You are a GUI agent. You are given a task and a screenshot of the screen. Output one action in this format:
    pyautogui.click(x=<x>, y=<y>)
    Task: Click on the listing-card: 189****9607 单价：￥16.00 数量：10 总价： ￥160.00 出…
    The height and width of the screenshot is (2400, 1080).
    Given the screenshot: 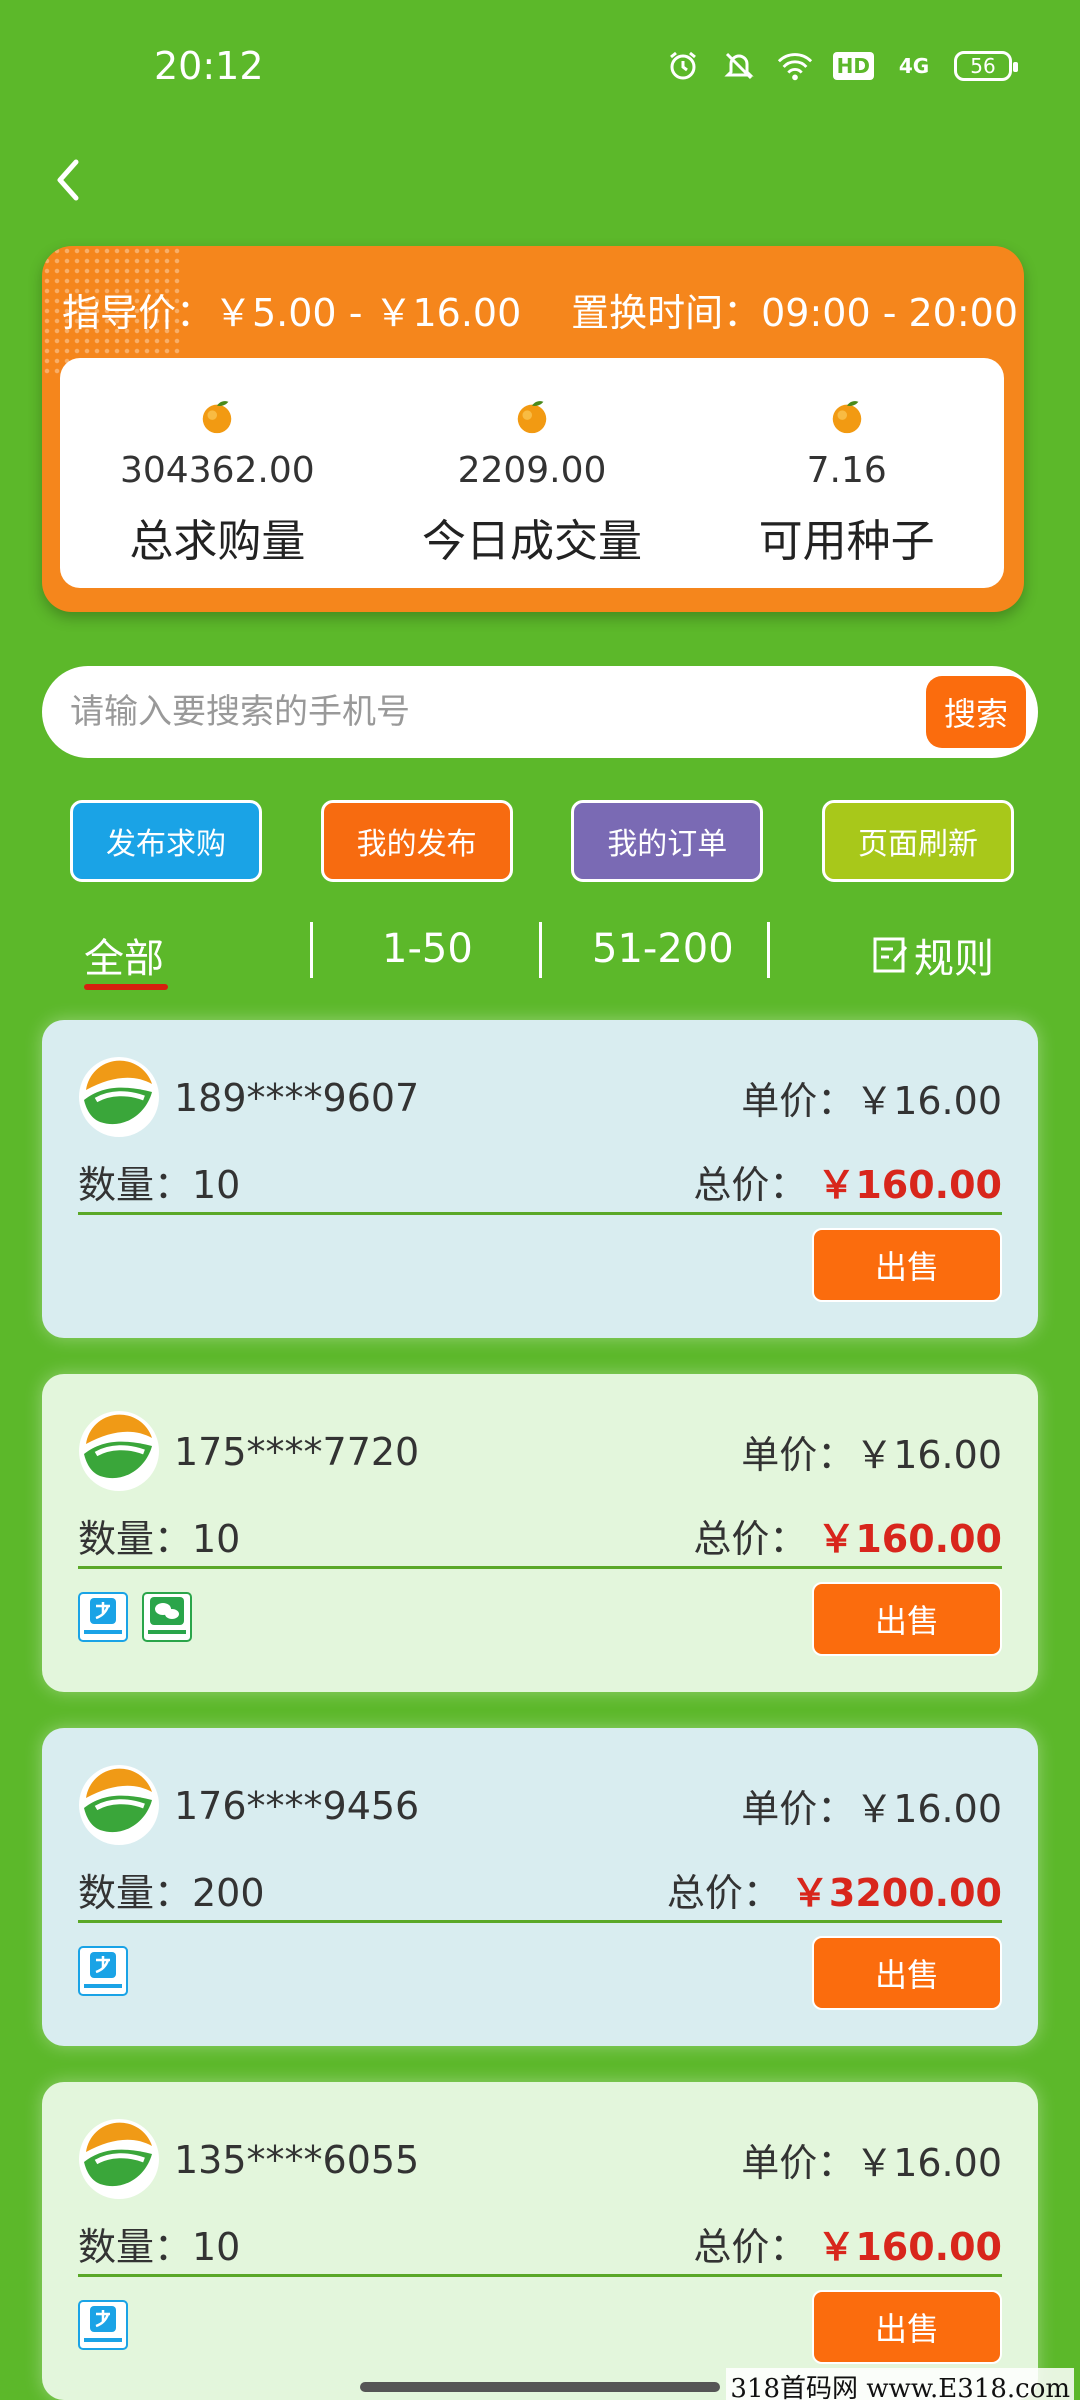 What is the action you would take?
    pyautogui.click(x=540, y=1179)
    